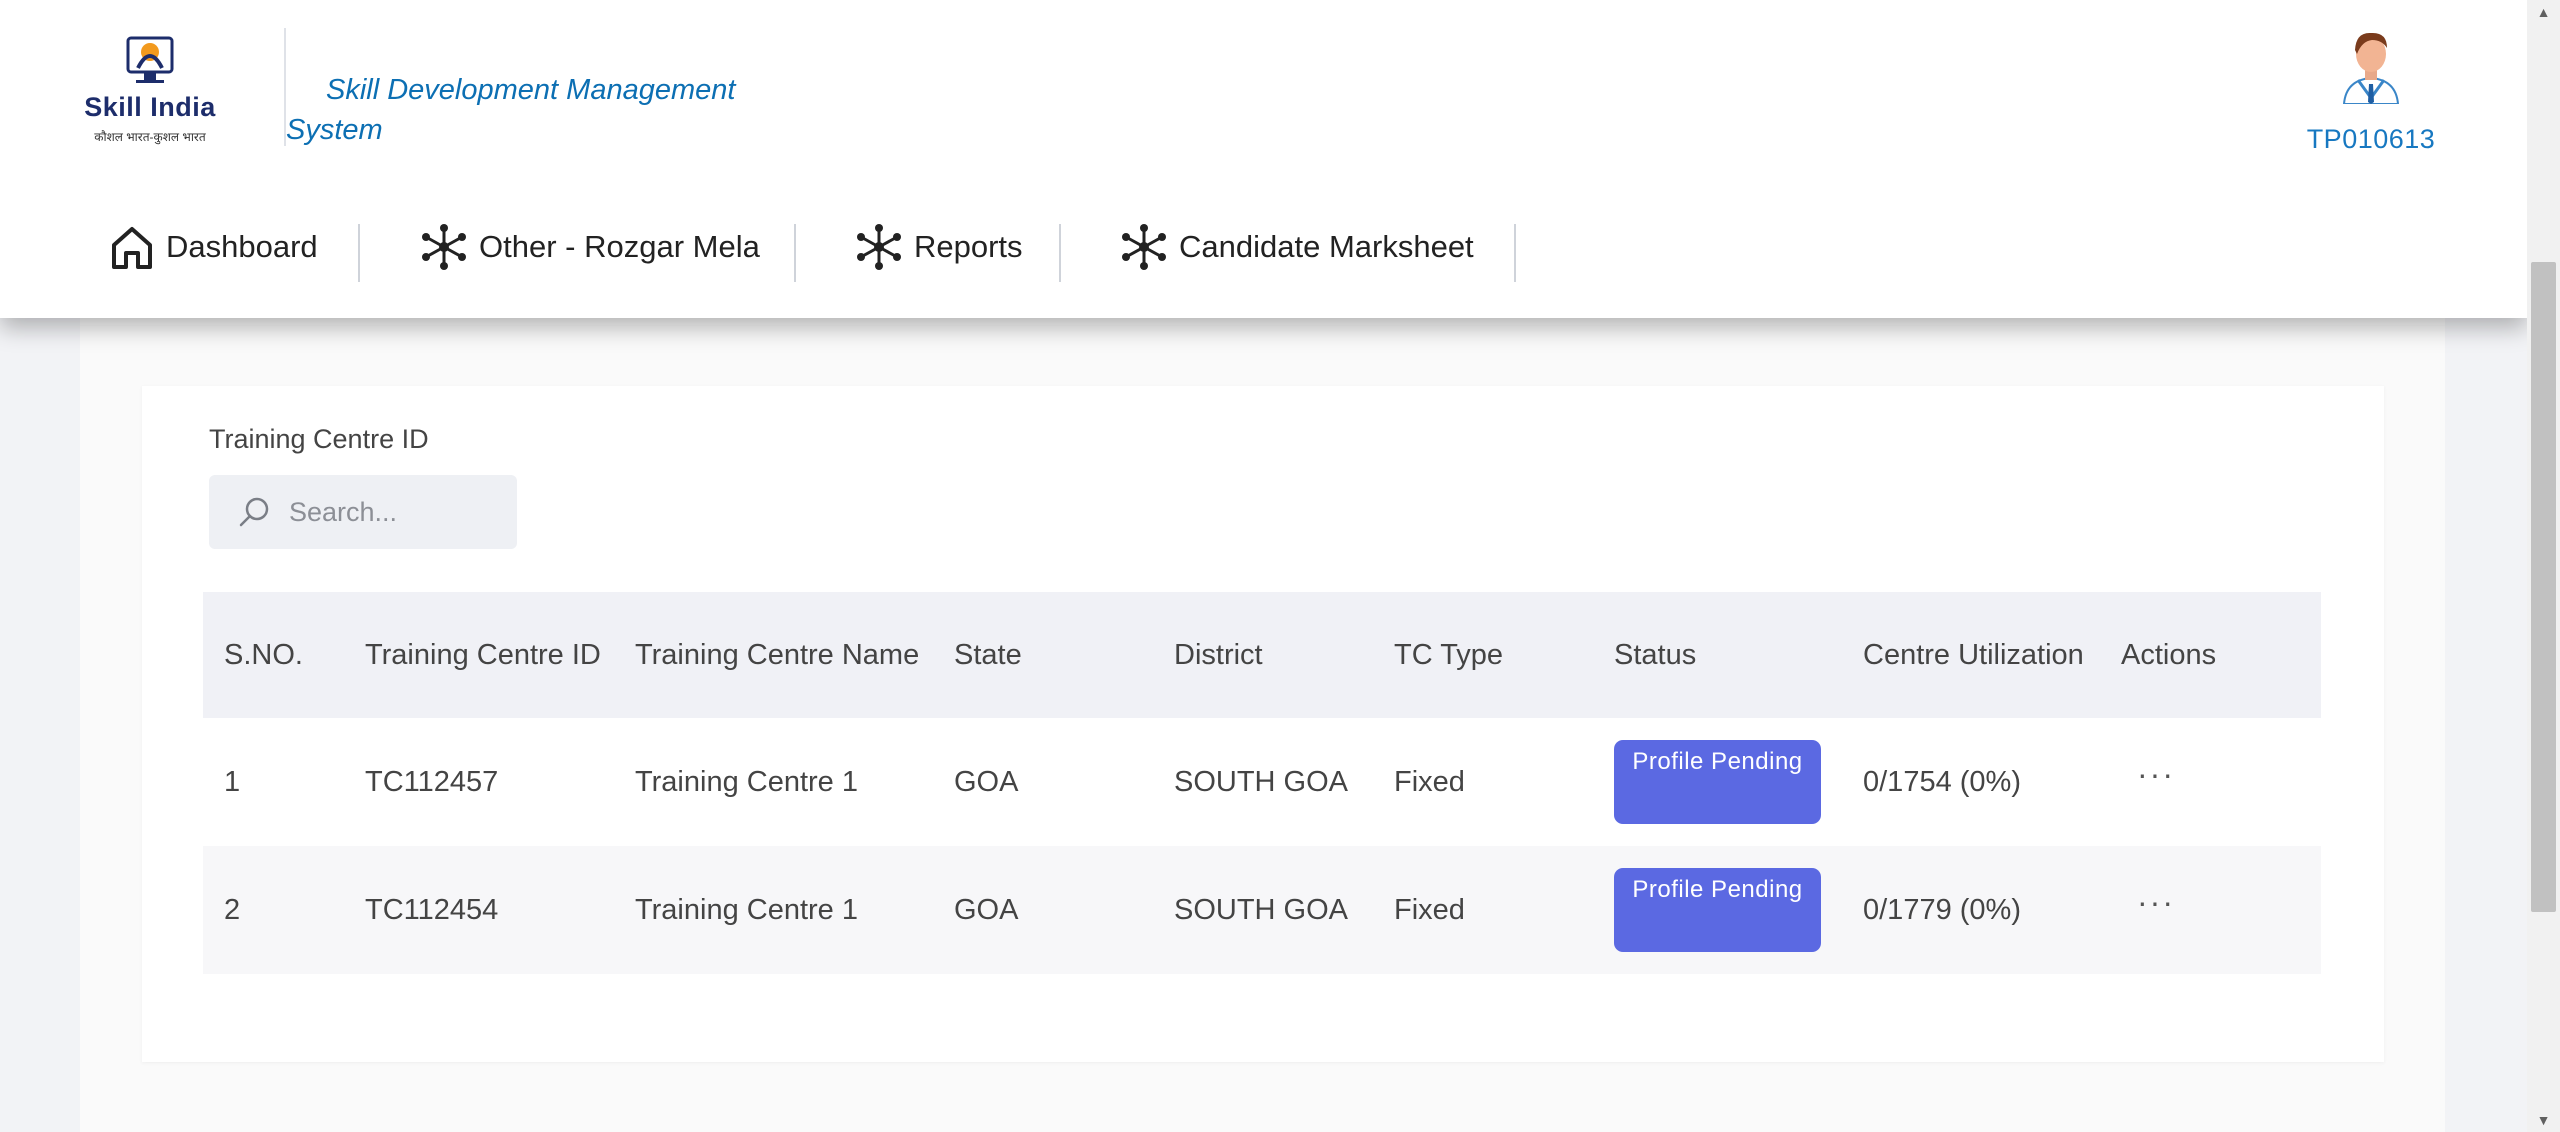  I want to click on scroll-down-arrow-icon: ▼, so click(2543, 1120).